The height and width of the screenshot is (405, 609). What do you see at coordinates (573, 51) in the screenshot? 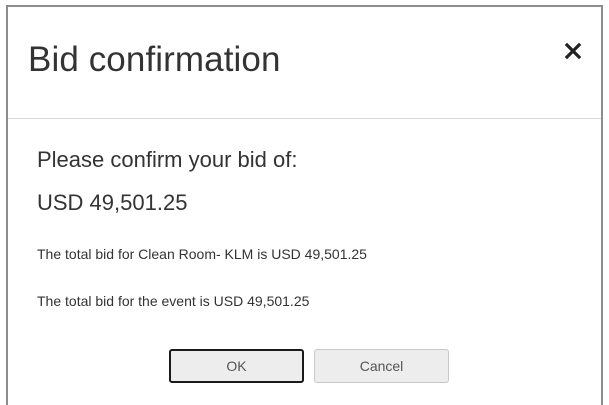
I see `close-icon` at bounding box center [573, 51].